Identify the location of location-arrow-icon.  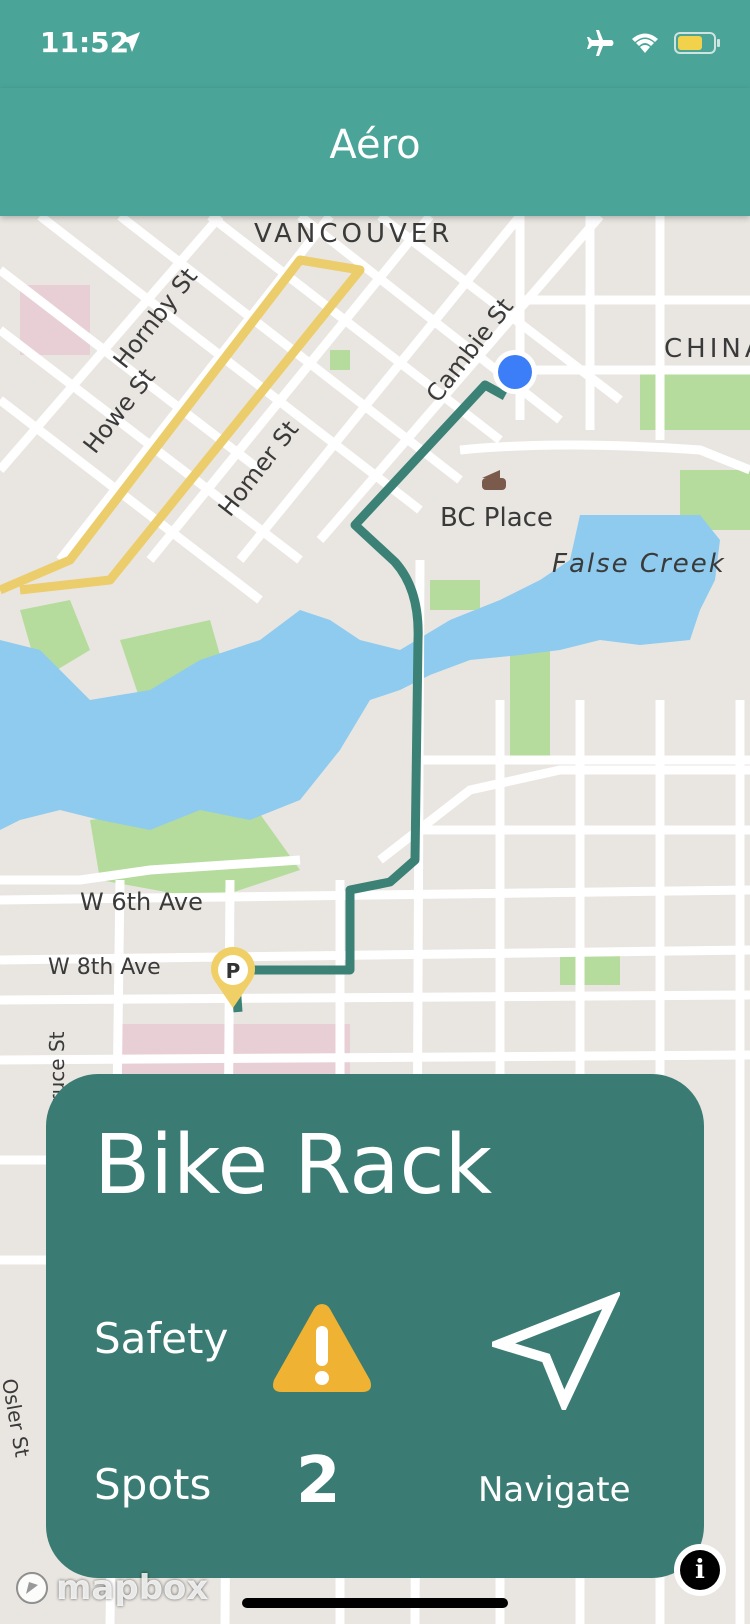
(130, 44).